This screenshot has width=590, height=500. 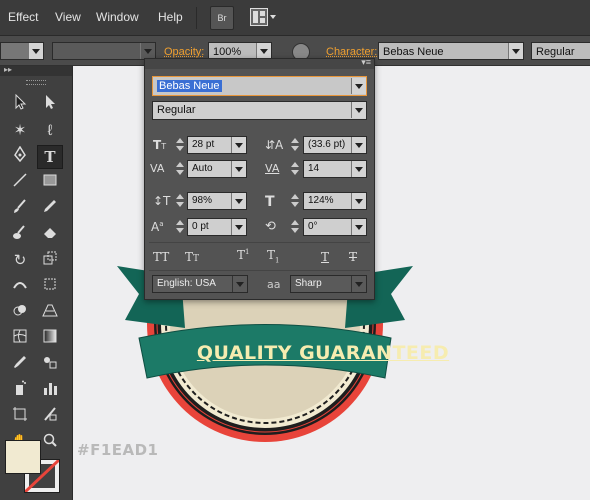 I want to click on font-family-input: Bebas Neue, so click(x=259, y=86).